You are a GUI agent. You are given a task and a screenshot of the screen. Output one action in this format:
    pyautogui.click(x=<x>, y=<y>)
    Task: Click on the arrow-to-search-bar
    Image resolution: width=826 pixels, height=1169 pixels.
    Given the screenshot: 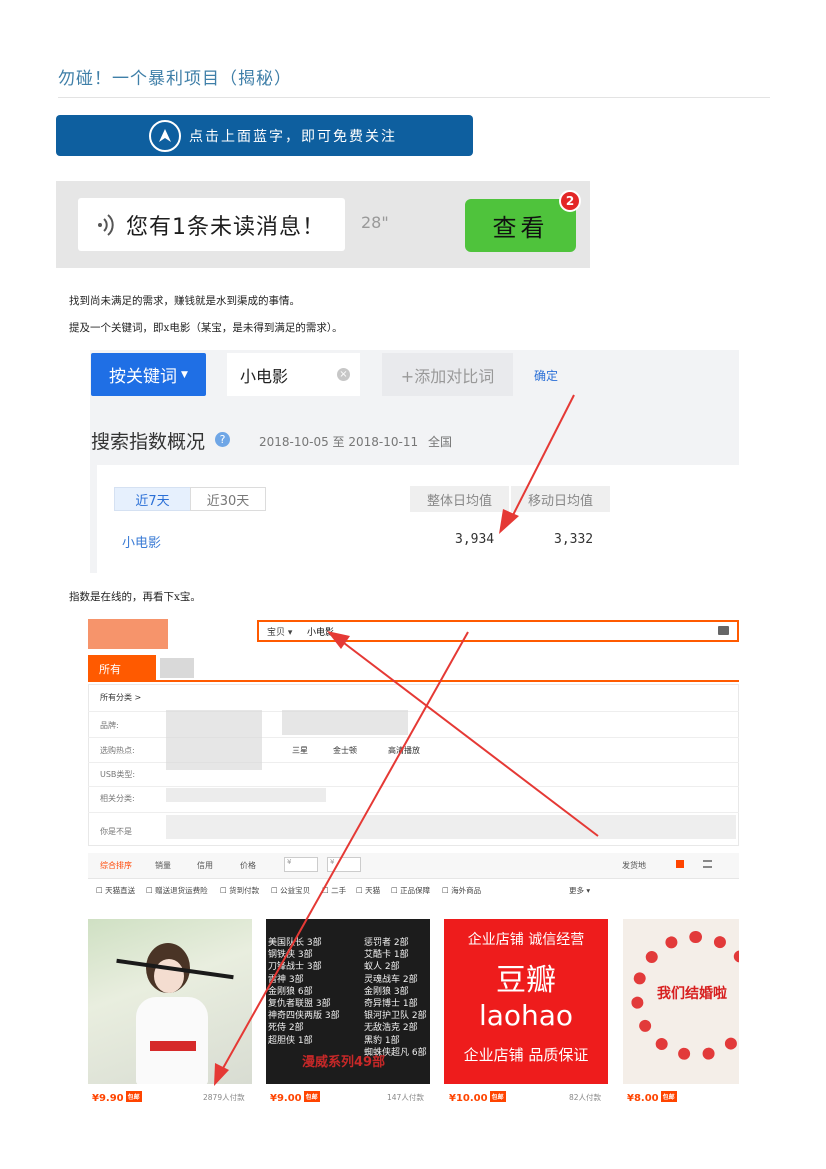 What is the action you would take?
    pyautogui.click(x=469, y=738)
    